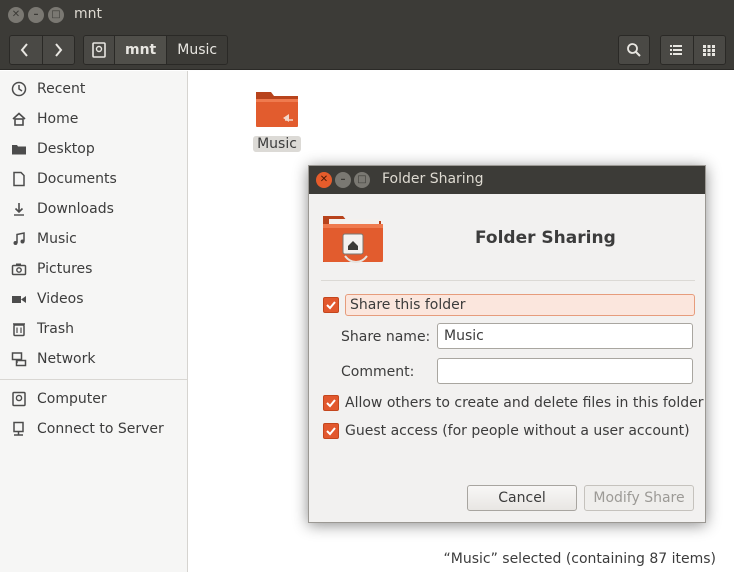  What do you see at coordinates (522, 498) in the screenshot?
I see `cancel-button: Cancel` at bounding box center [522, 498].